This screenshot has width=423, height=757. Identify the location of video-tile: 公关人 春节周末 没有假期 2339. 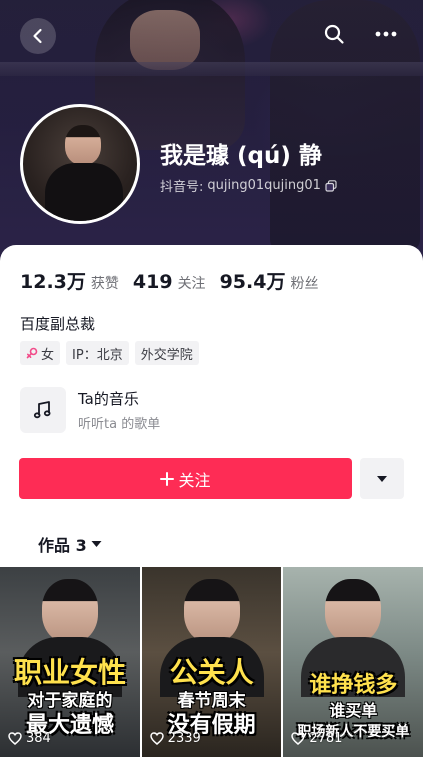
(211, 662).